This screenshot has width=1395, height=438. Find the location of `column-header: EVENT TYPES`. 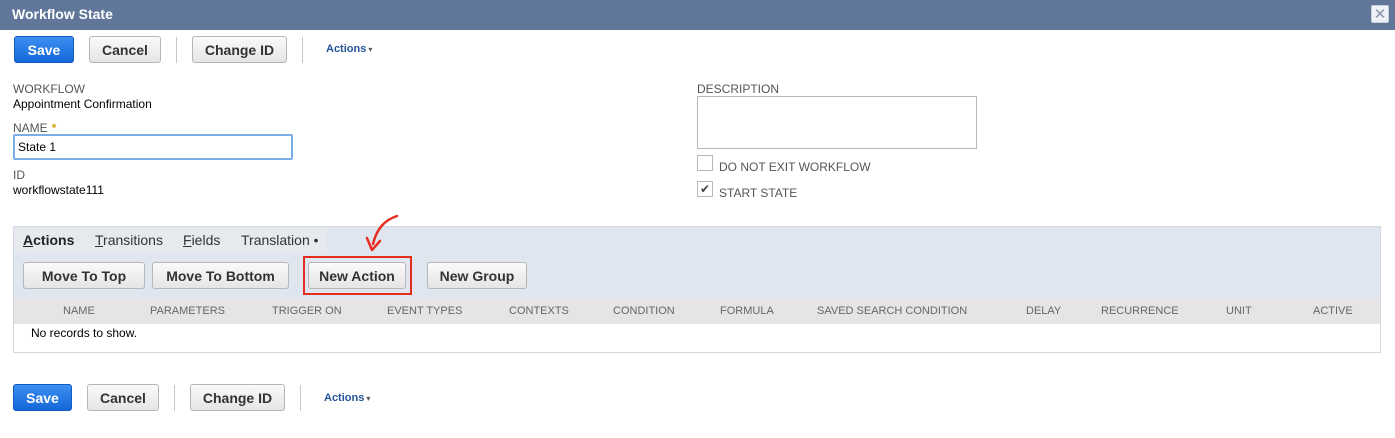

column-header: EVENT TYPES is located at coordinates (424, 311).